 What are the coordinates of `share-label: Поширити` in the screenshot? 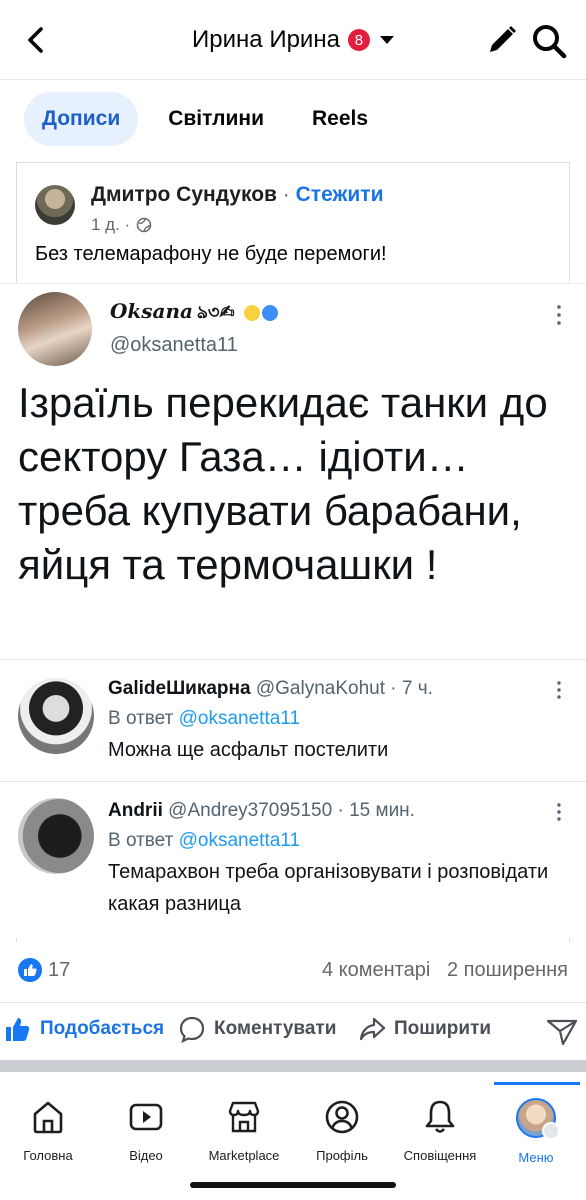 It's located at (443, 1028).